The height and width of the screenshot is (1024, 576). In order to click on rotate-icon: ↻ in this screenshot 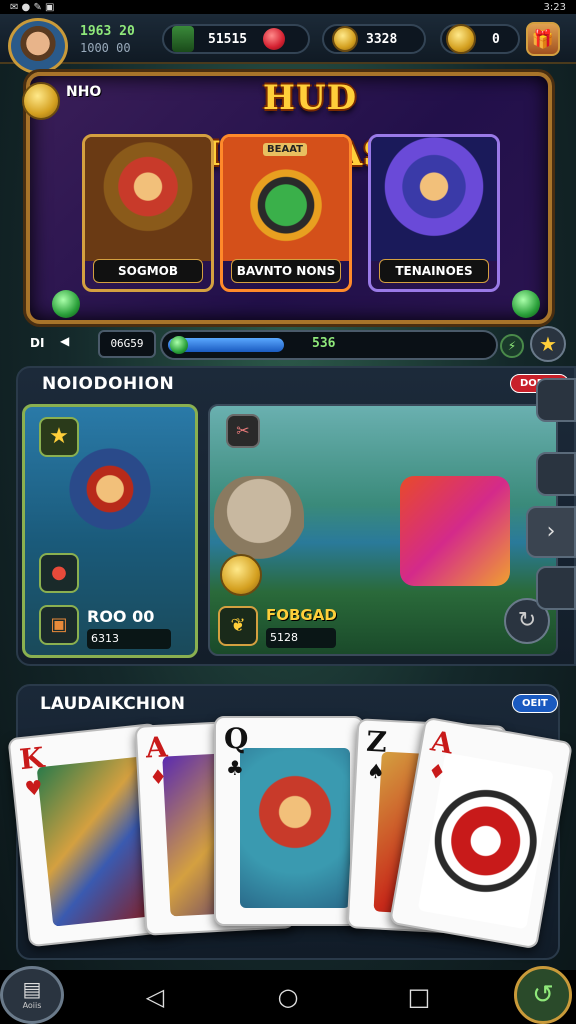, I will do `click(527, 620)`.